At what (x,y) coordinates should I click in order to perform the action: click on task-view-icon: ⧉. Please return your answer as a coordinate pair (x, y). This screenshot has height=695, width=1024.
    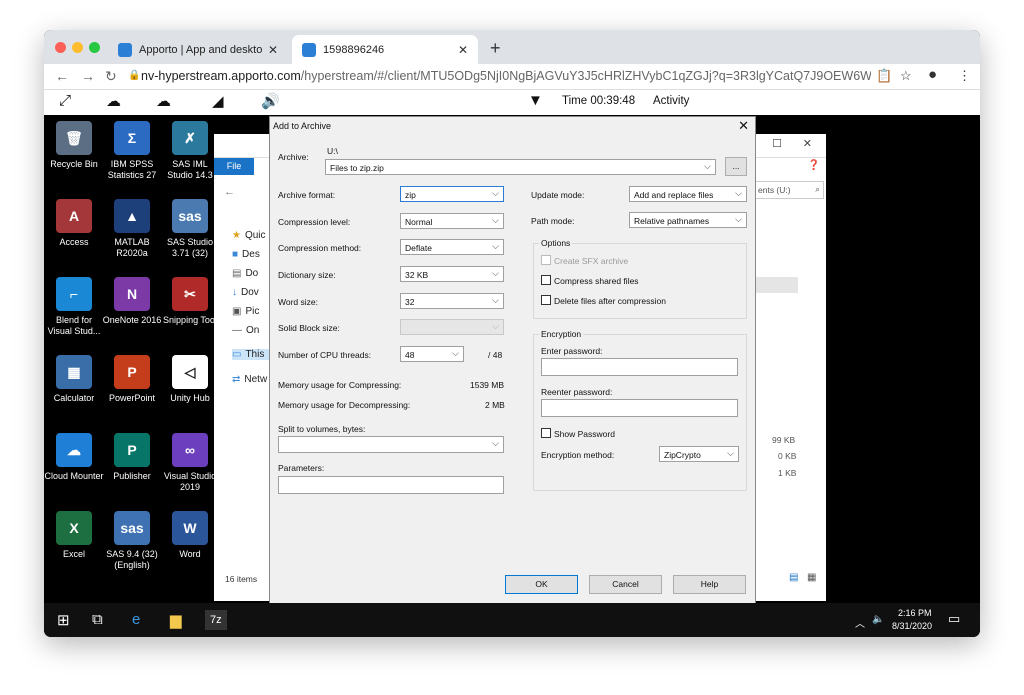
    Looking at the image, I should click on (97, 619).